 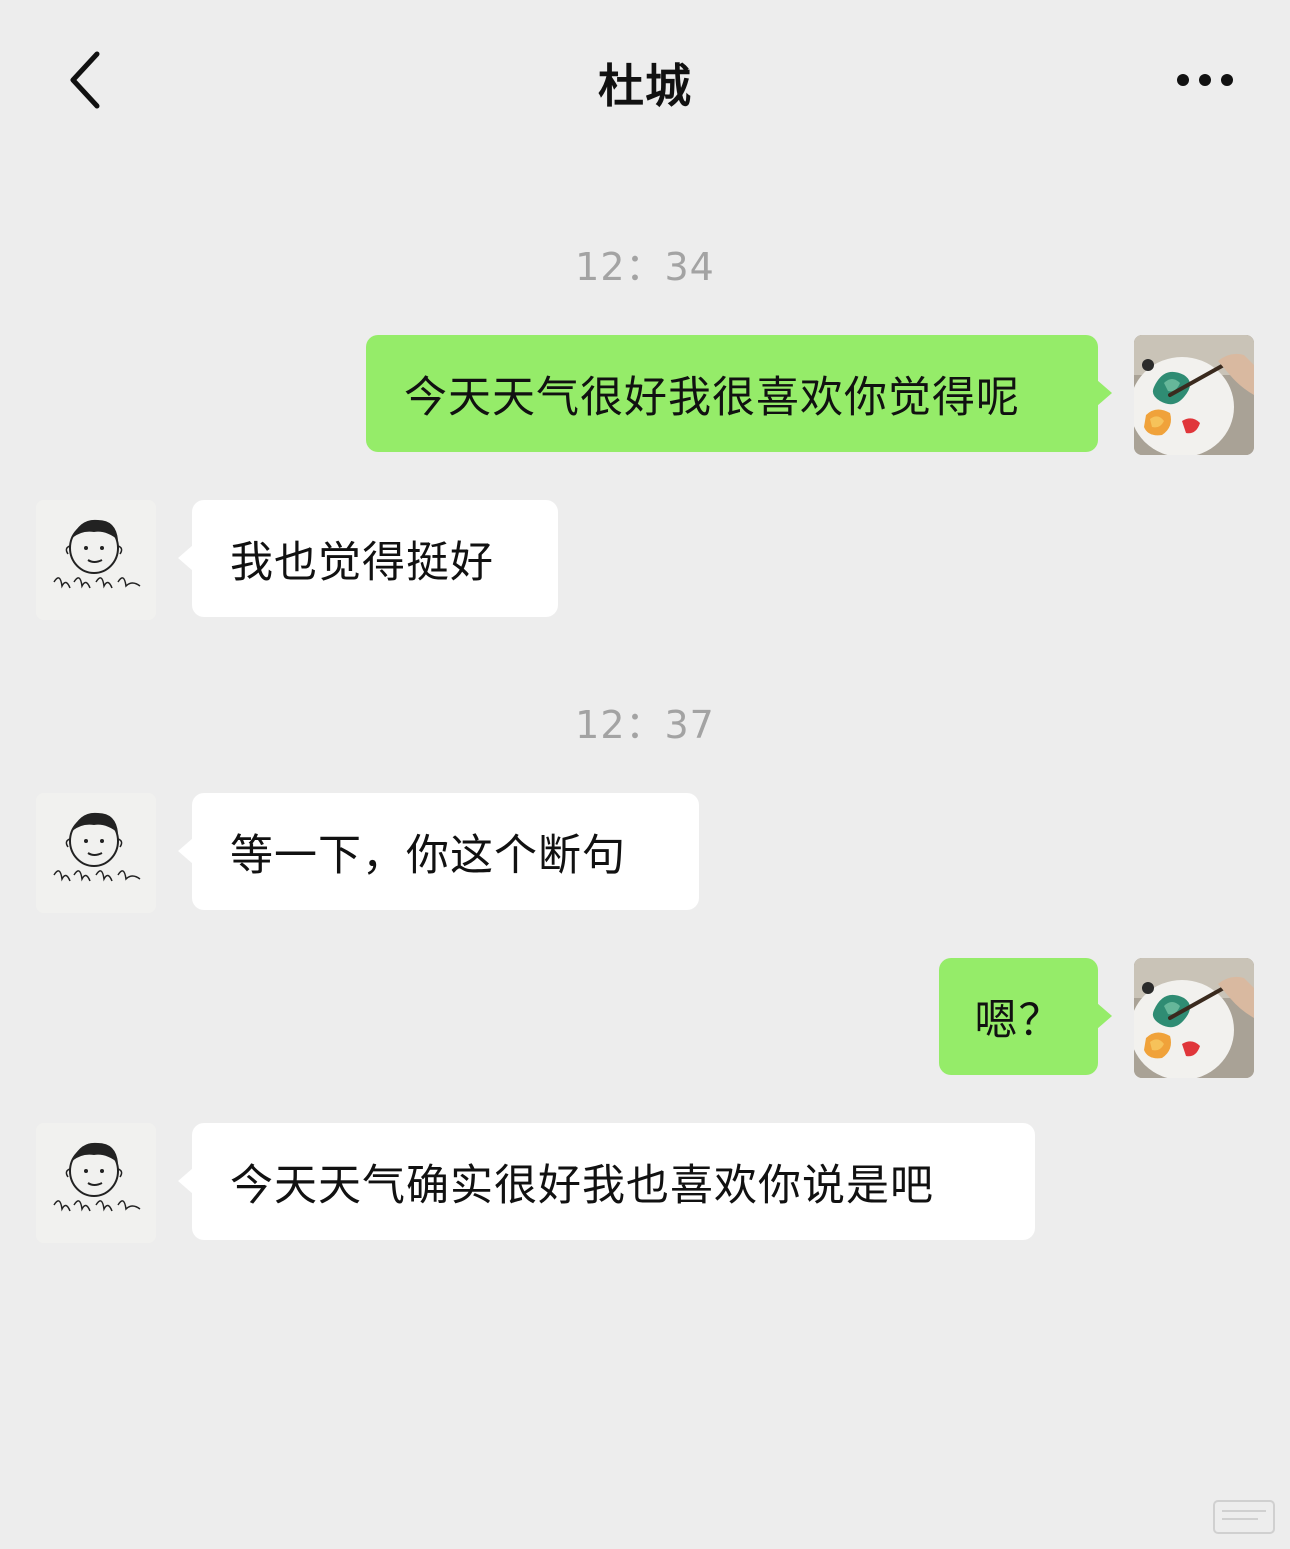 I want to click on message-bubble-incoming: 等一下，你这个断句, so click(x=438, y=851).